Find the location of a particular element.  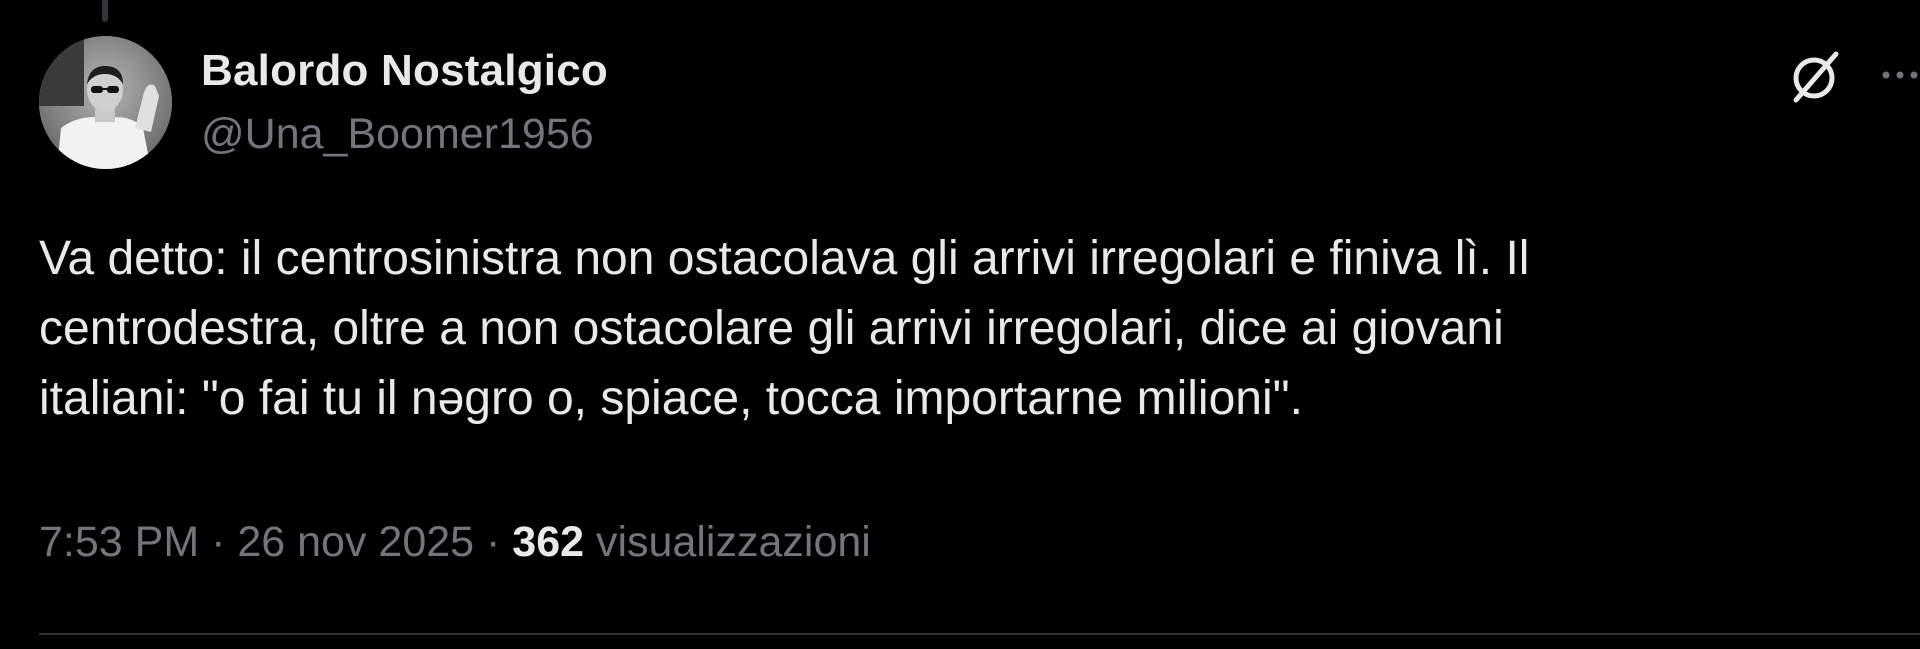

avatar-photo-icon is located at coordinates (105, 102).